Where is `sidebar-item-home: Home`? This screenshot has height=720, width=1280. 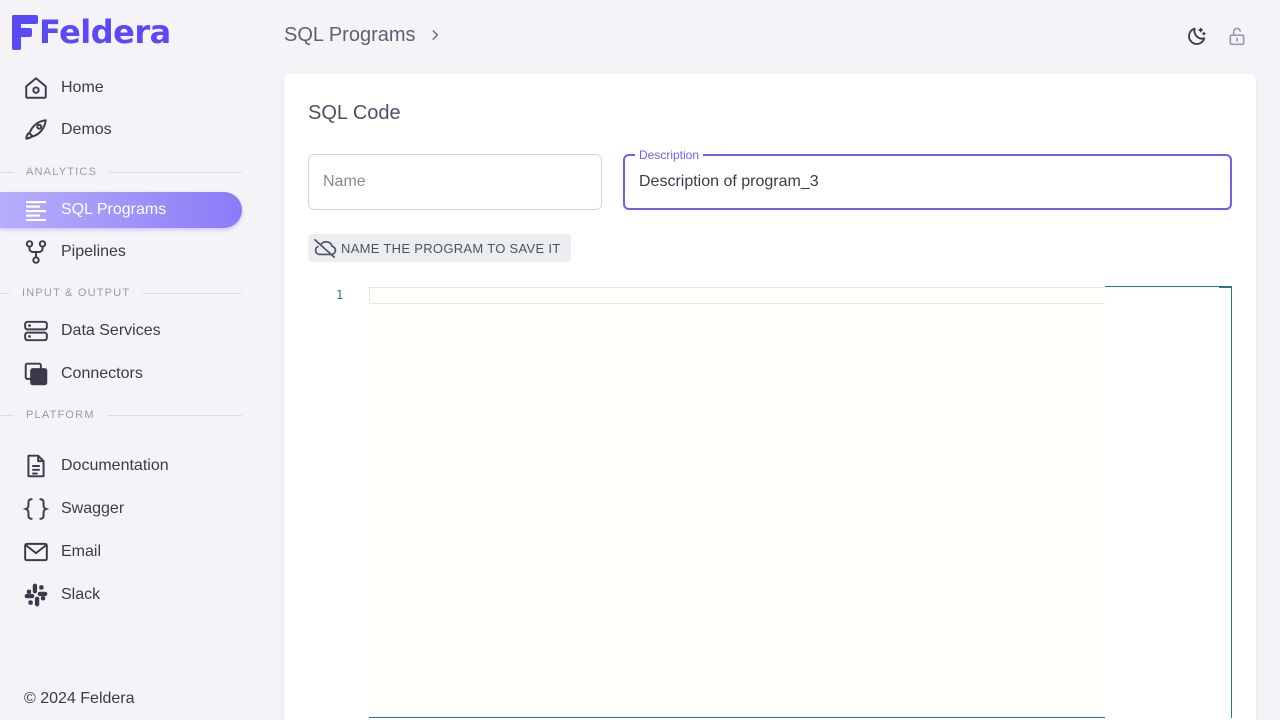
sidebar-item-home: Home is located at coordinates (121, 88).